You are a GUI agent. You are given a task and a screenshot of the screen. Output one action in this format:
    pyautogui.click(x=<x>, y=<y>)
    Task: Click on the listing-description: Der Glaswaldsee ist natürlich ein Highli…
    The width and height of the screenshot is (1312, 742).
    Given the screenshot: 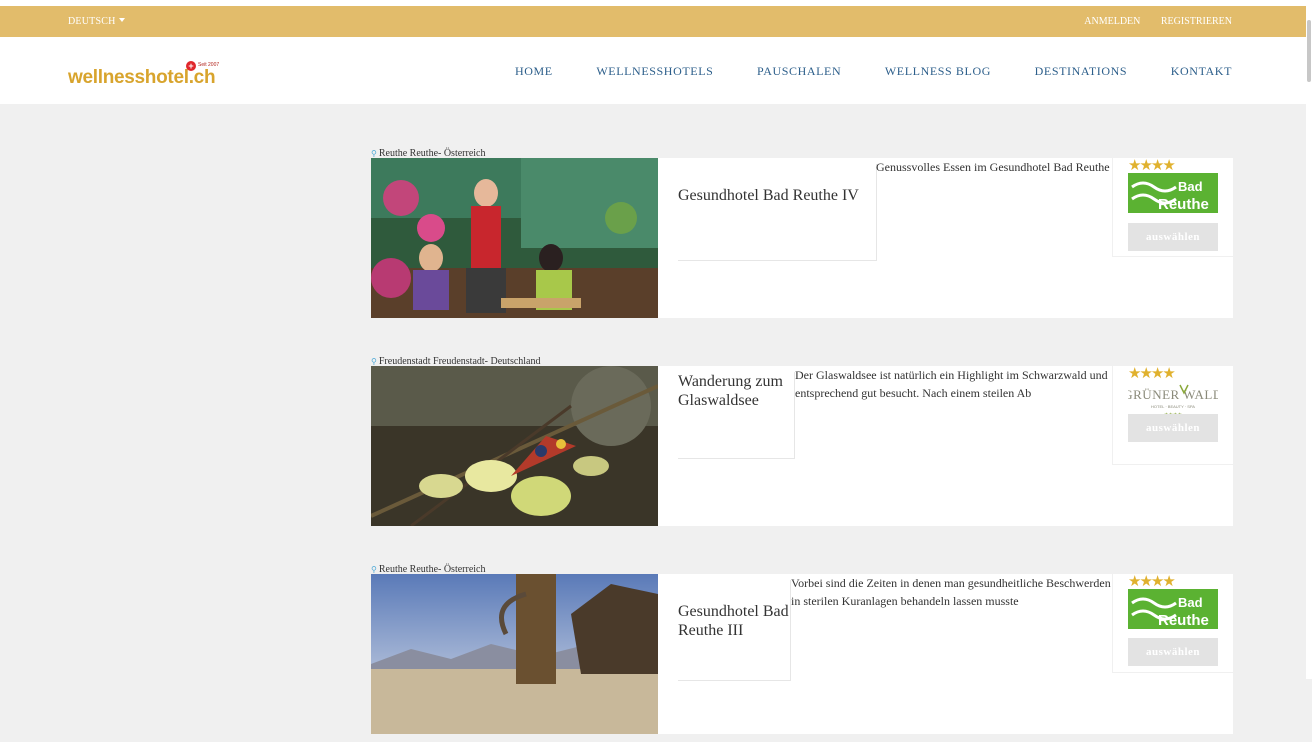 What is the action you would take?
    pyautogui.click(x=951, y=384)
    